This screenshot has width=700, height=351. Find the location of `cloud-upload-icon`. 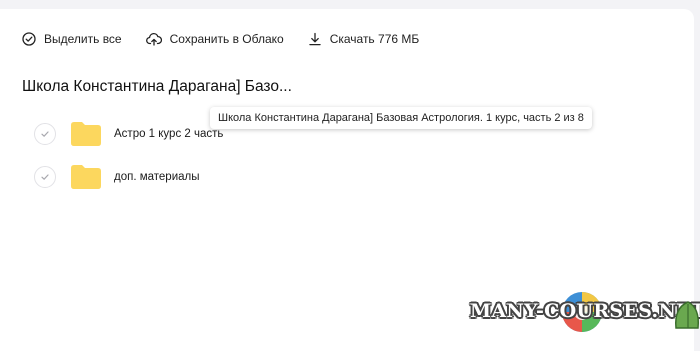

cloud-upload-icon is located at coordinates (153, 39).